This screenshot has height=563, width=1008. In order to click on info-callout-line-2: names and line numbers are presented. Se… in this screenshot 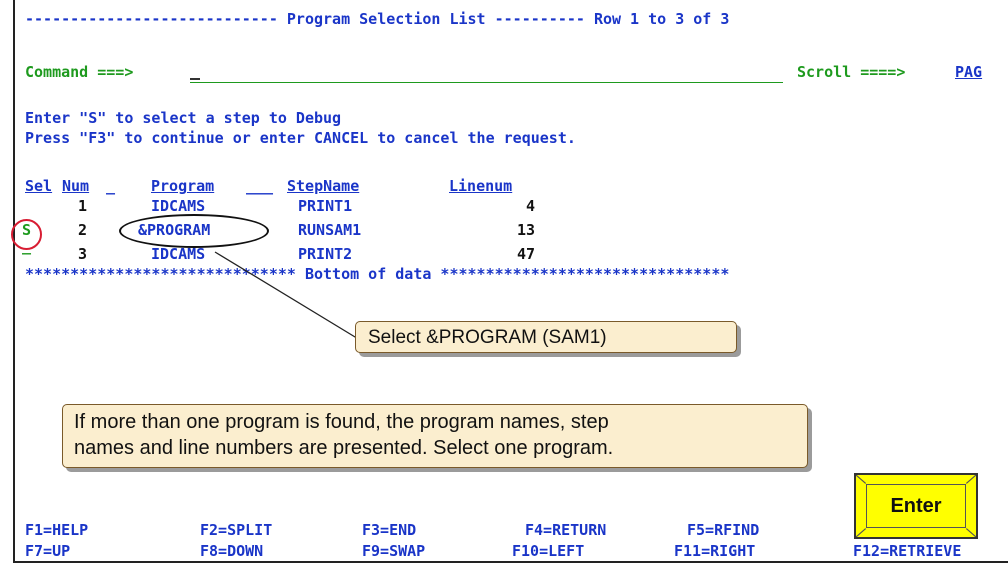, I will do `click(344, 448)`.